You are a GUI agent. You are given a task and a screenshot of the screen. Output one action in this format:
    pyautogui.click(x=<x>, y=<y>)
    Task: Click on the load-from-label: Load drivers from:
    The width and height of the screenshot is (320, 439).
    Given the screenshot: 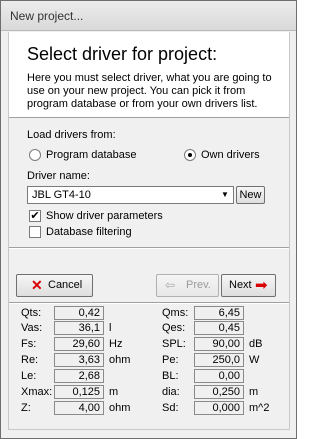 What is the action you would take?
    pyautogui.click(x=71, y=135)
    